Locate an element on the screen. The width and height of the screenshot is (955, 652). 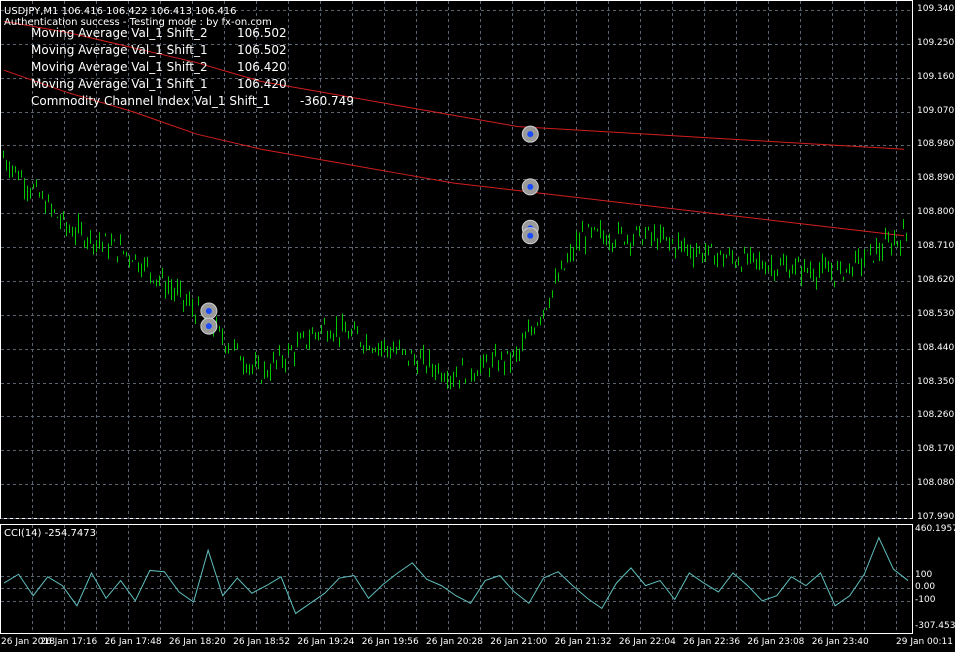
cci-line is located at coordinates (456, 575).